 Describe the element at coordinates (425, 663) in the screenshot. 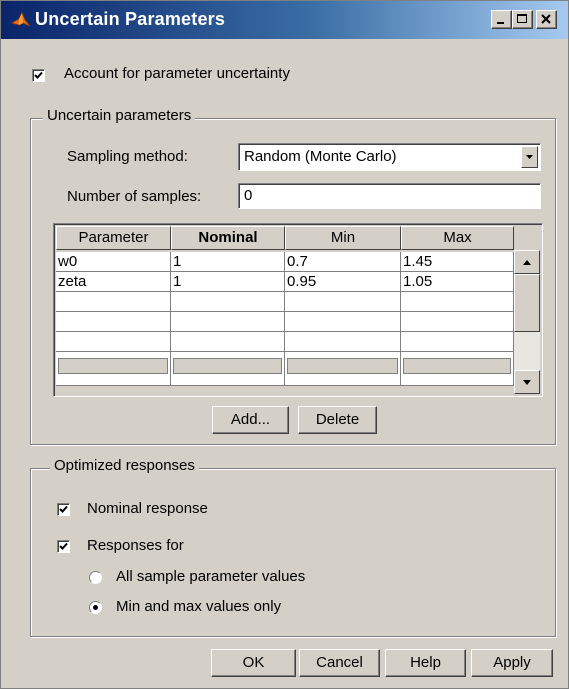

I see `help-button: Help` at that location.